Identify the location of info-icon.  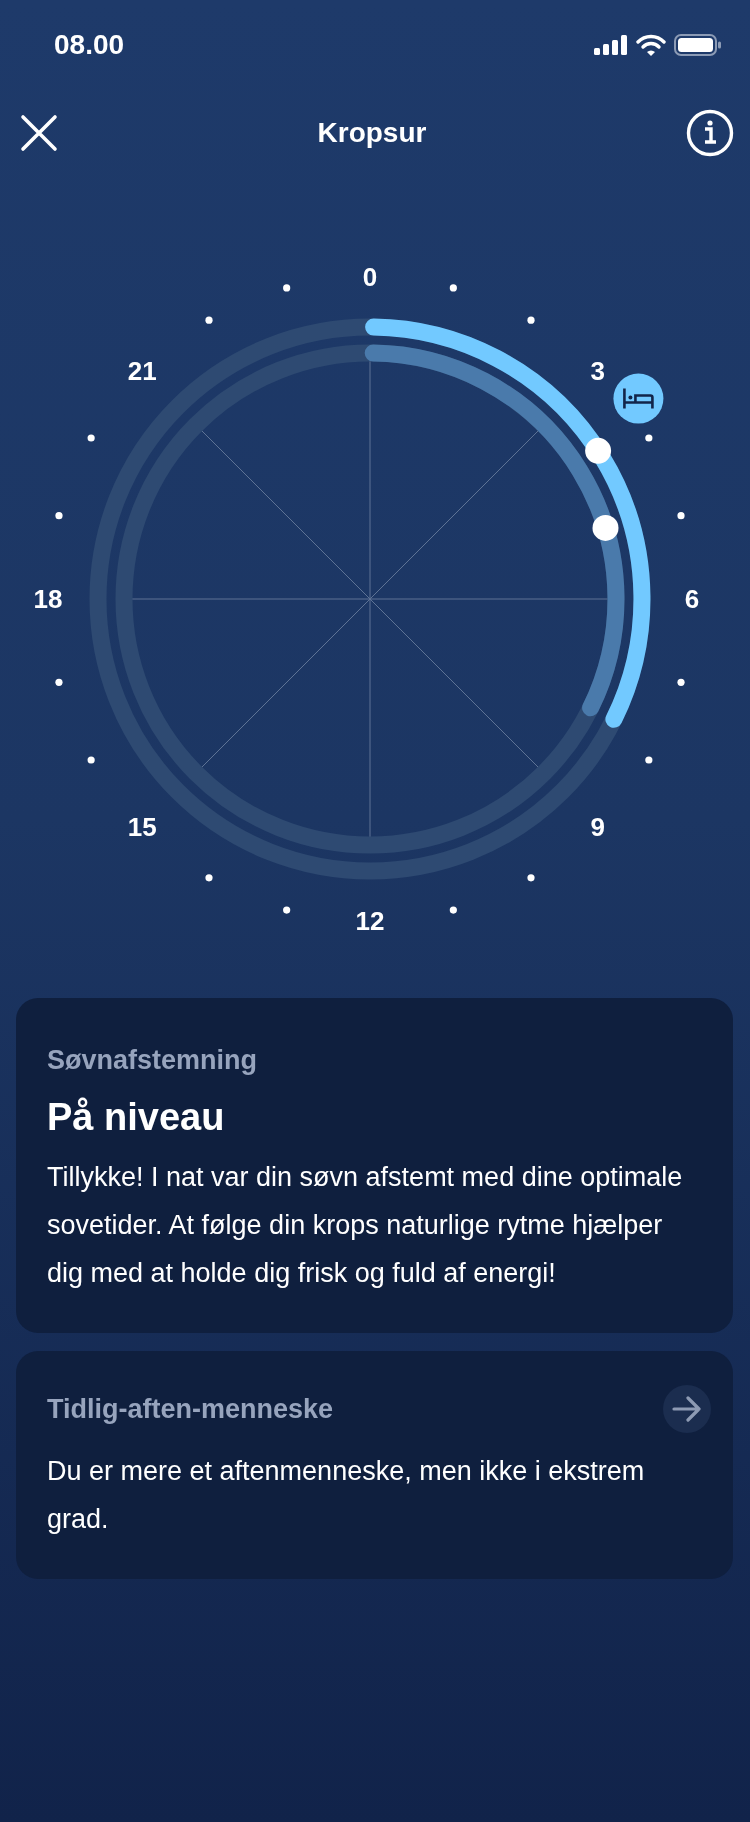
(710, 133).